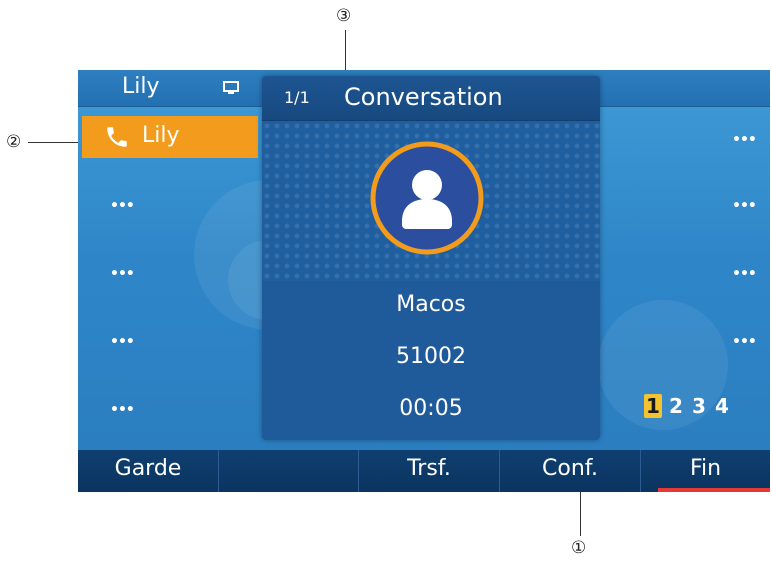 The height and width of the screenshot is (562, 772). Describe the element at coordinates (423, 97) in the screenshot. I see `call-title: Conversation` at that location.